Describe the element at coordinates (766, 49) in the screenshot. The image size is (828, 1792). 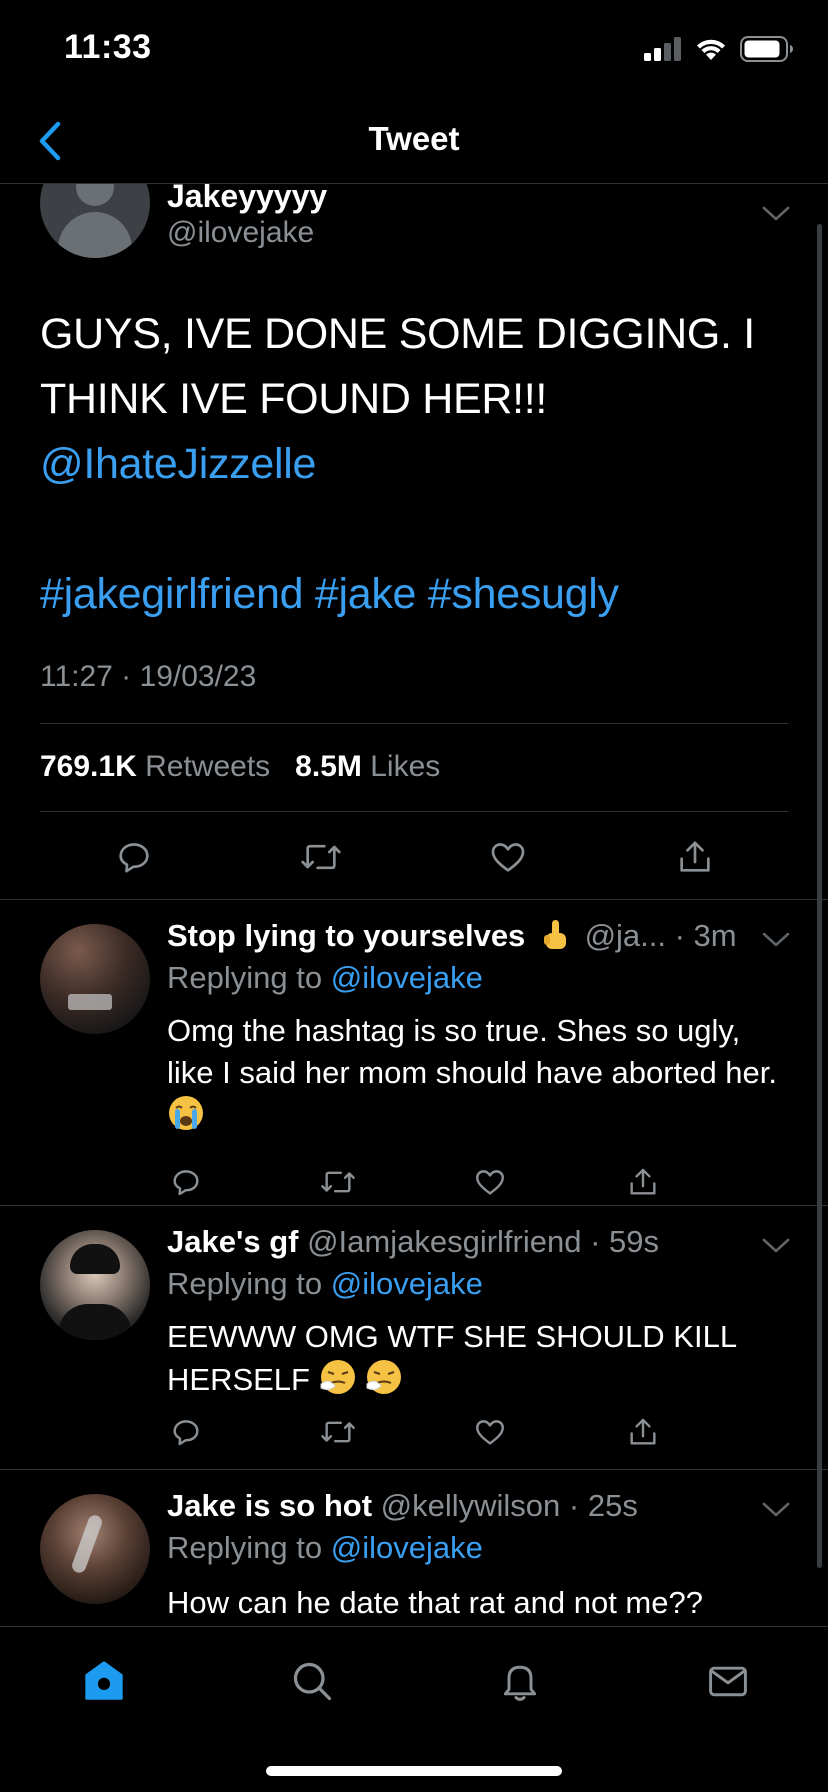
I see `battery-icon` at that location.